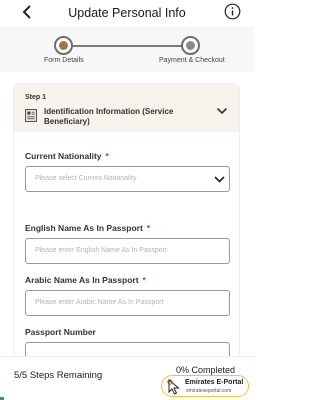 This screenshot has width=320, height=400. What do you see at coordinates (36, 97) in the screenshot?
I see `step-number: Step 1` at bounding box center [36, 97].